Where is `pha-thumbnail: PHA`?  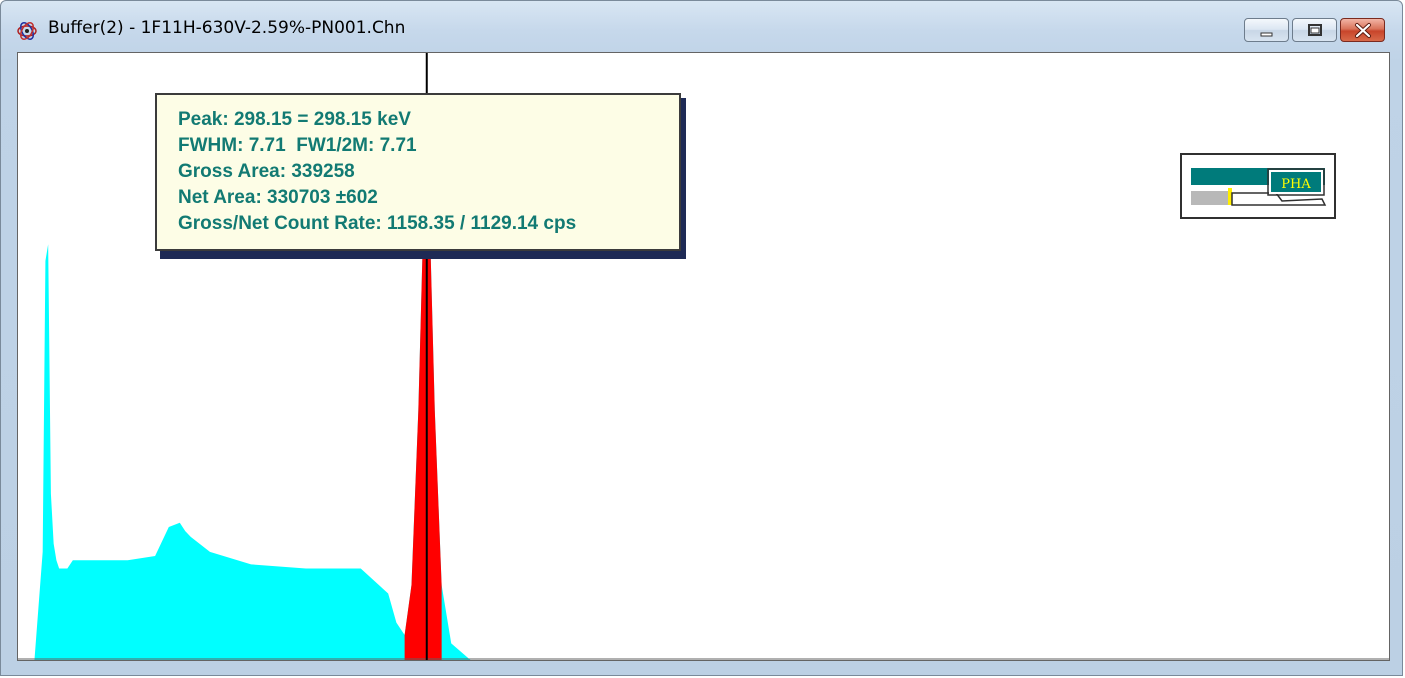 pha-thumbnail: PHA is located at coordinates (1259, 187).